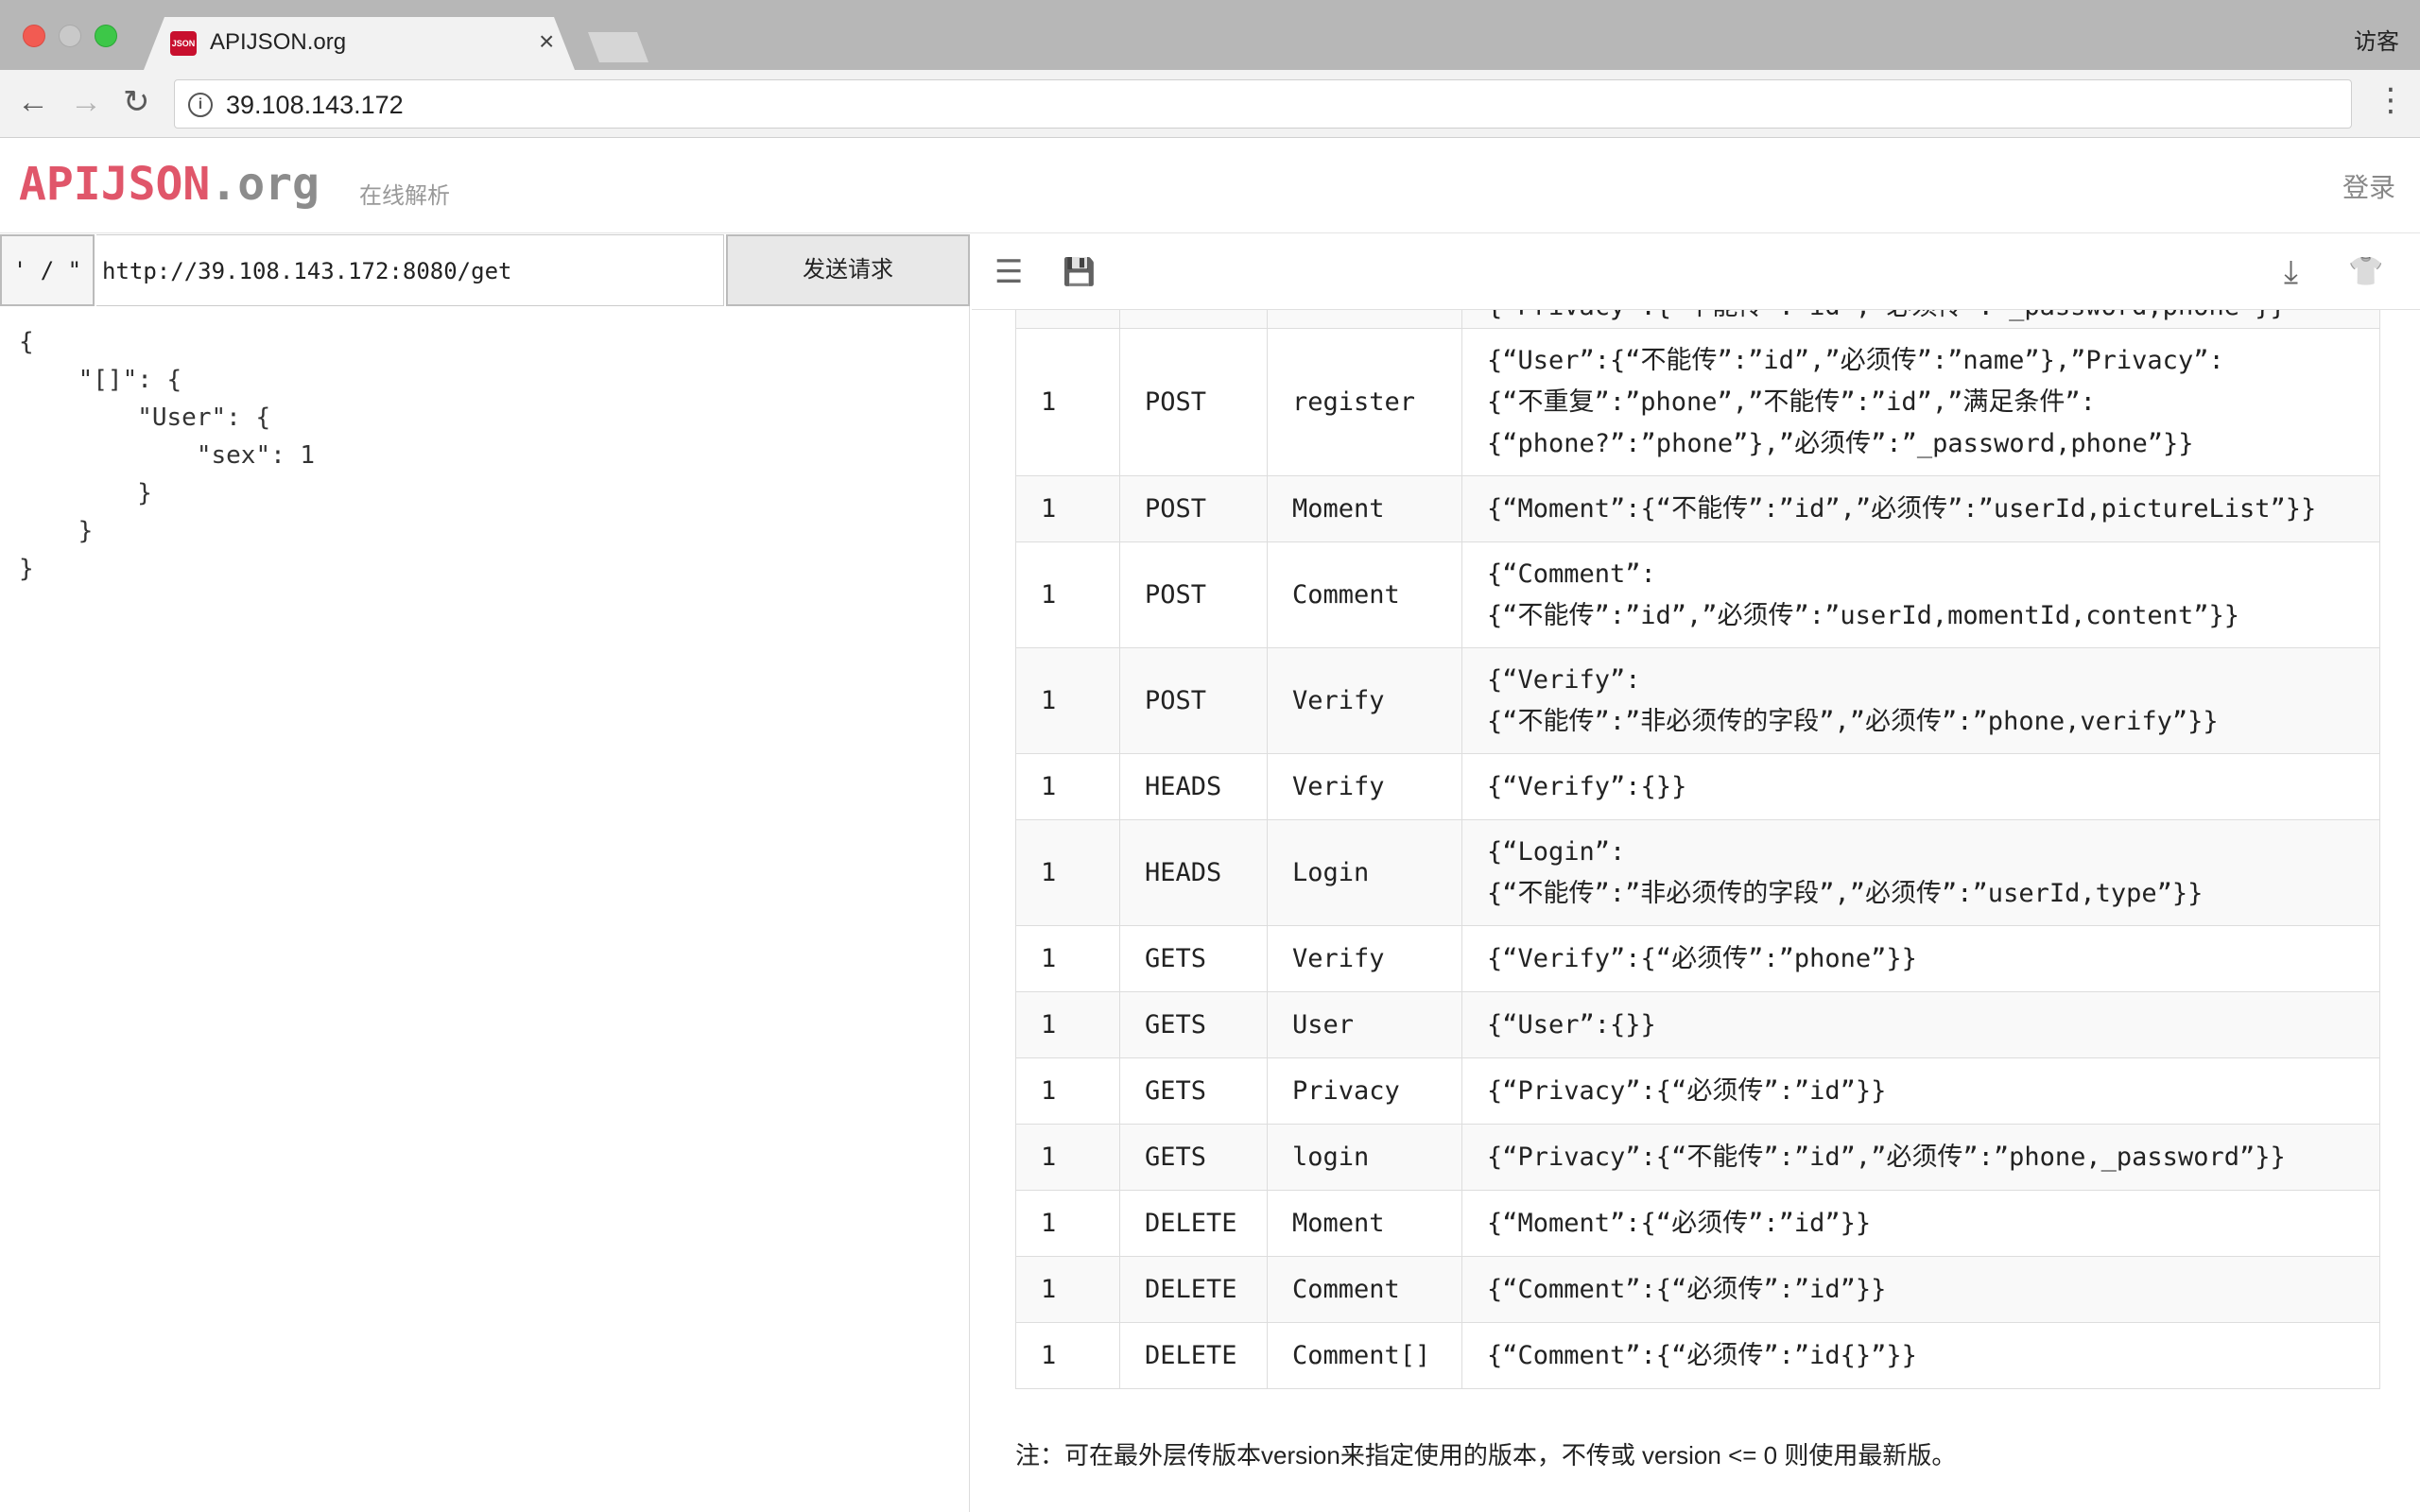 This screenshot has width=2420, height=1512. I want to click on cell-tag: Comment[], so click(1364, 1355).